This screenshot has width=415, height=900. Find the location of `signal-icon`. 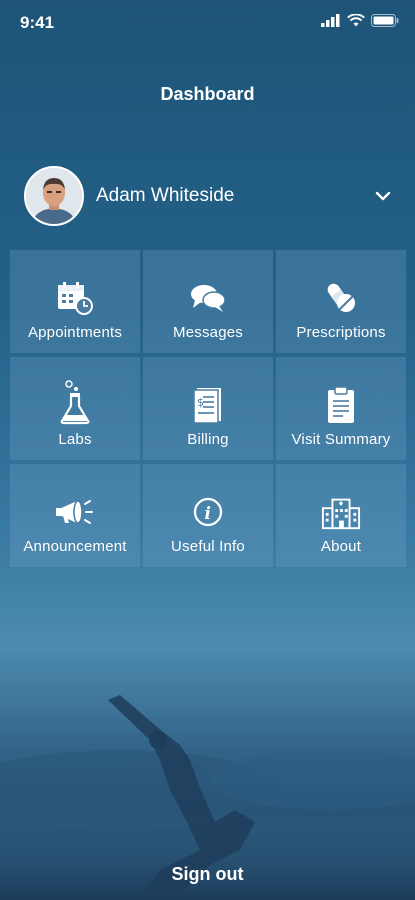

signal-icon is located at coordinates (330, 20).